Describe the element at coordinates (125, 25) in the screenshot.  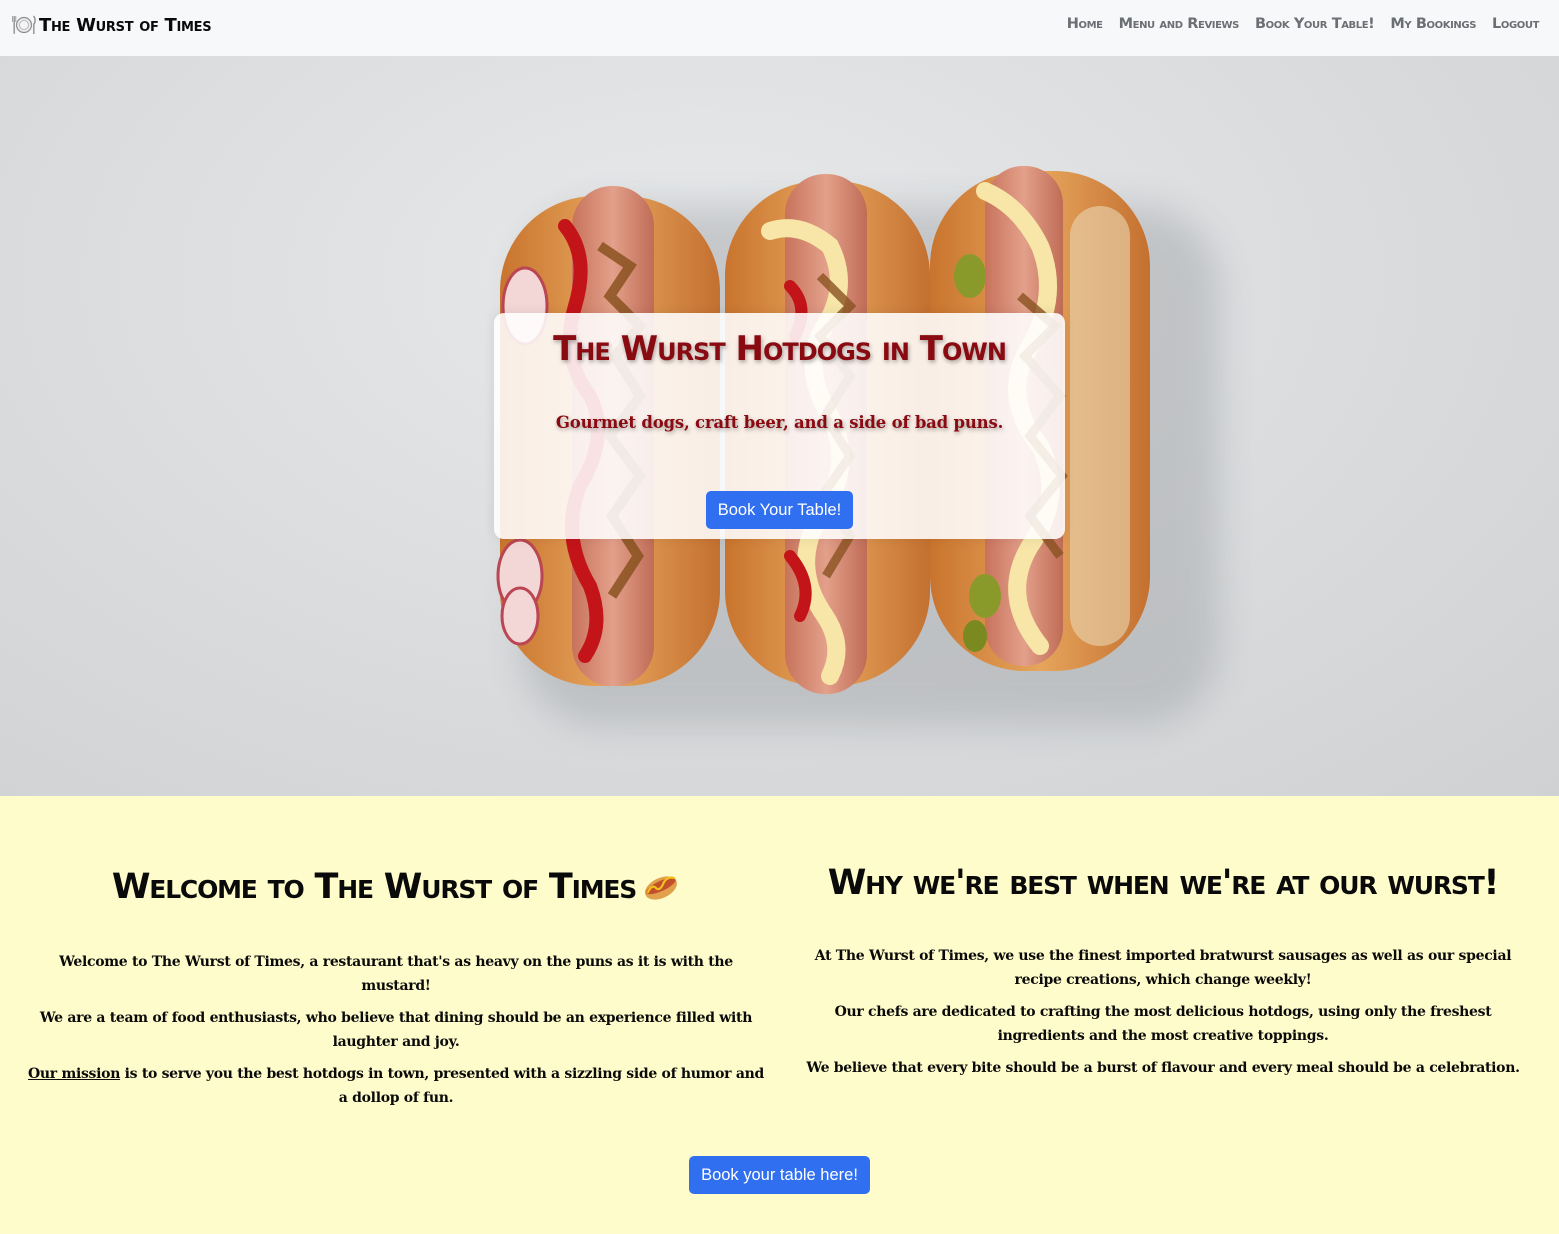
I see `brand-name: The Wurst of Times` at that location.